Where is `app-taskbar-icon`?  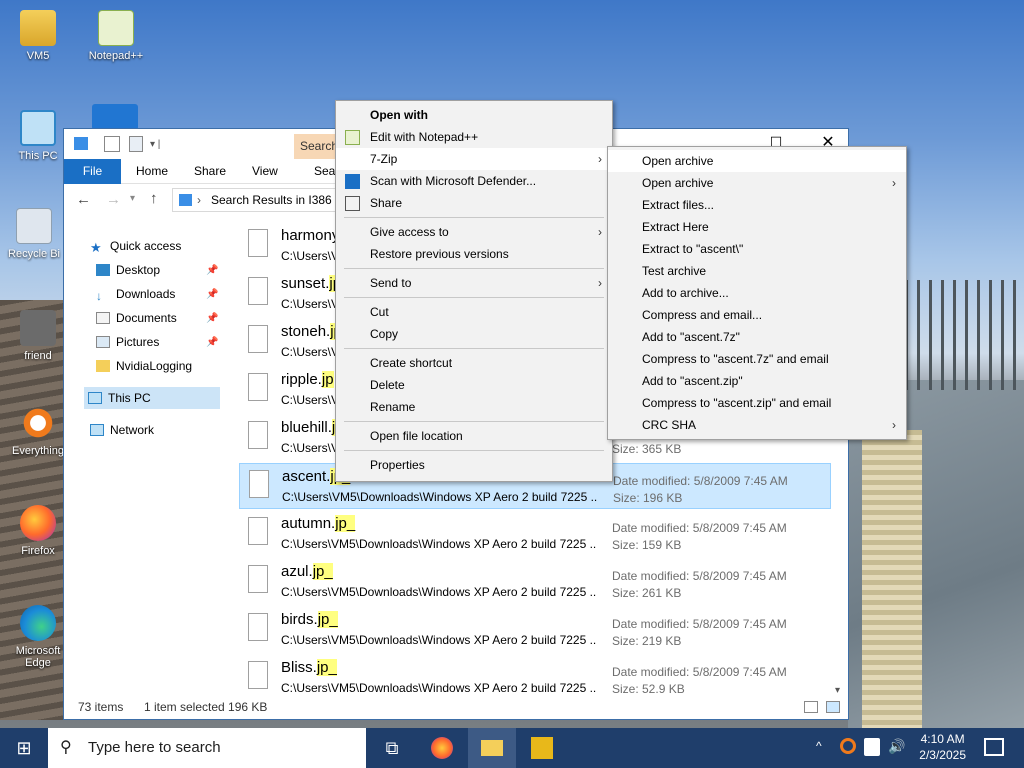
app-taskbar-icon is located at coordinates (542, 748).